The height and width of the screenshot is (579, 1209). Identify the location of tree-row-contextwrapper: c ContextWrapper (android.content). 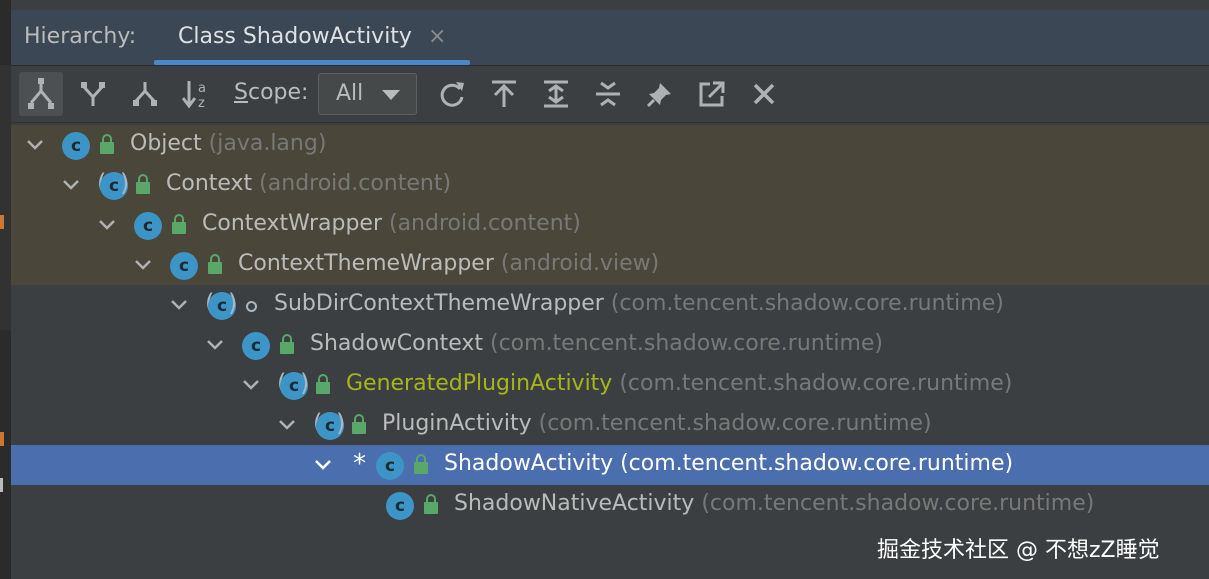
(610, 225).